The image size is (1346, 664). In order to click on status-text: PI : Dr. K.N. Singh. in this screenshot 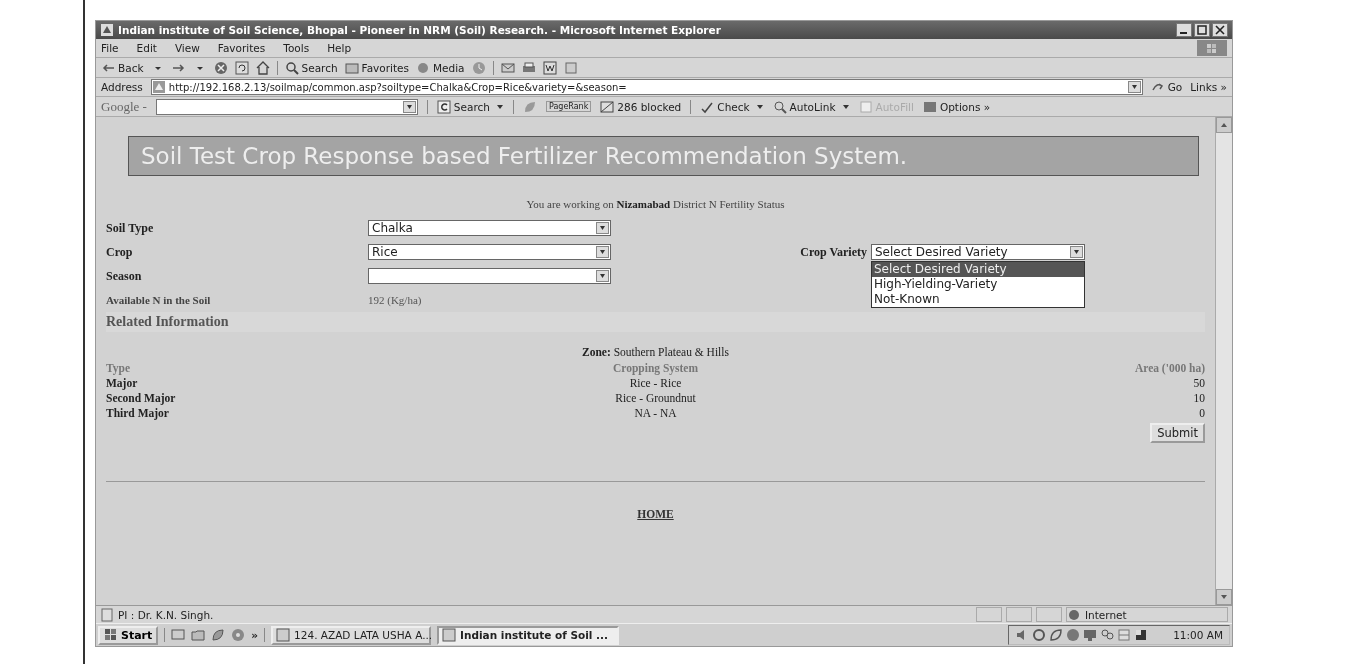, I will do `click(166, 614)`.